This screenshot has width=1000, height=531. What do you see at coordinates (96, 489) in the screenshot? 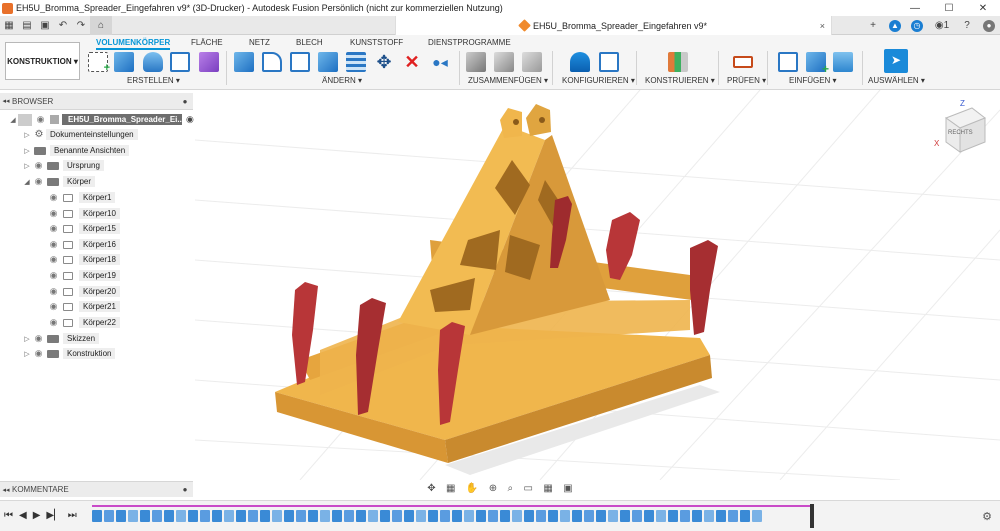
I see `comments-panel-header: ◂◂ KOMMENTARE ●` at bounding box center [96, 489].